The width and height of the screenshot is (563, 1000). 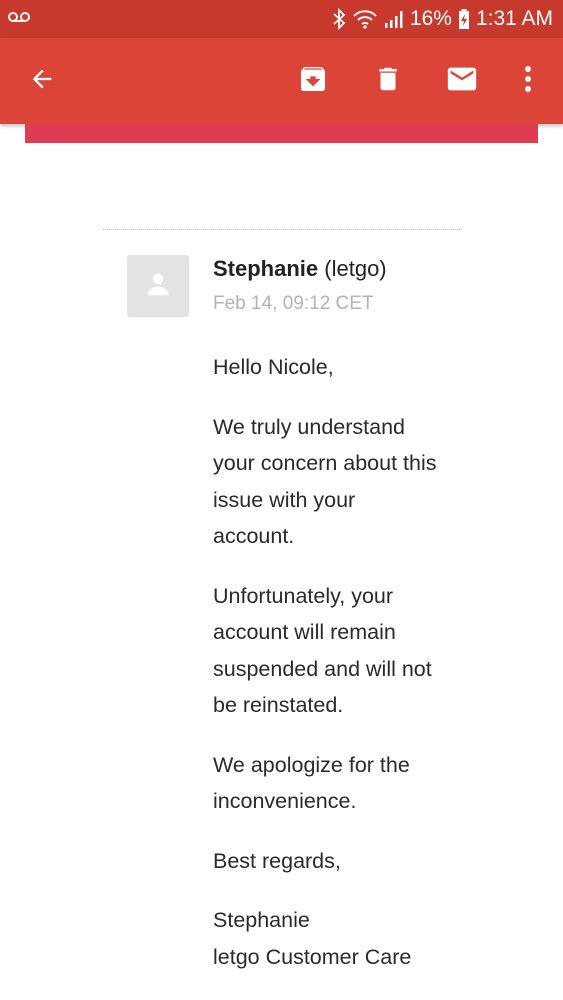 What do you see at coordinates (339, 19) in the screenshot?
I see `bluetooth-icon` at bounding box center [339, 19].